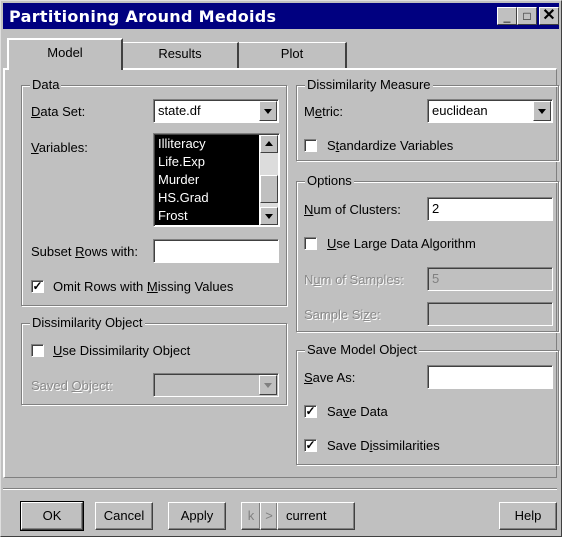  I want to click on variables-scrollbar, so click(269, 180).